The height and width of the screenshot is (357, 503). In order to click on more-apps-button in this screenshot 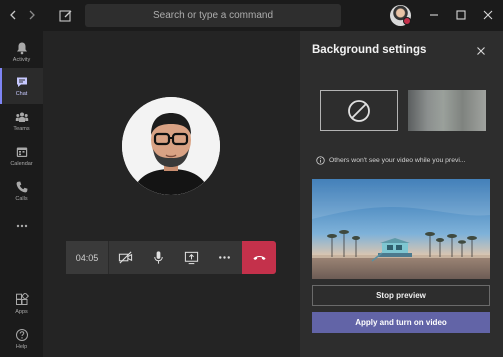, I will do `click(21, 226)`.